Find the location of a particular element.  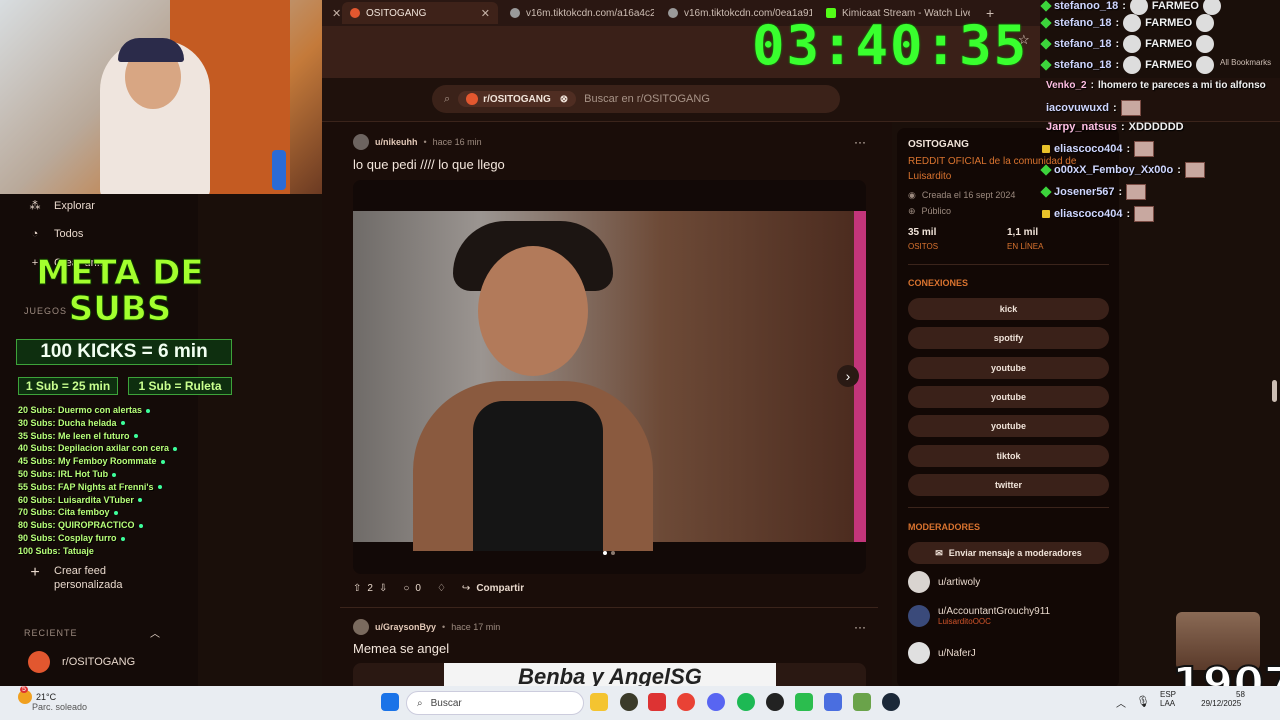

clear-chip-icon: ⊗ is located at coordinates (564, 99).